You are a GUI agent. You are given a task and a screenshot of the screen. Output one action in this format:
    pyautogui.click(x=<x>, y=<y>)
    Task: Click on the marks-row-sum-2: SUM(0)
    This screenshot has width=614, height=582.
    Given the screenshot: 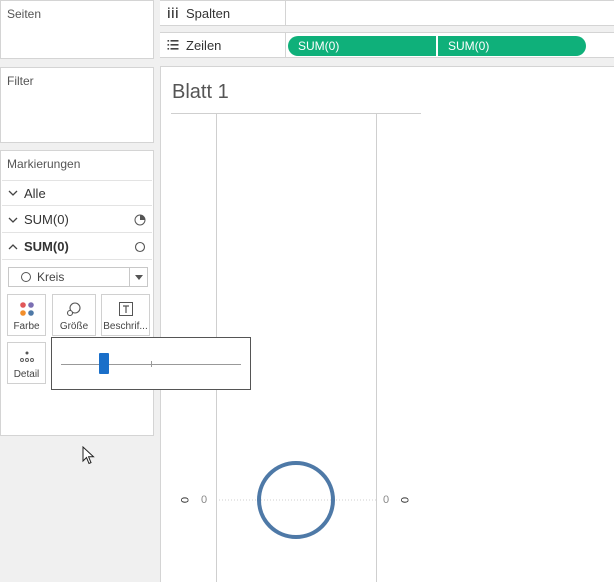 What is the action you would take?
    pyautogui.click(x=77, y=247)
    